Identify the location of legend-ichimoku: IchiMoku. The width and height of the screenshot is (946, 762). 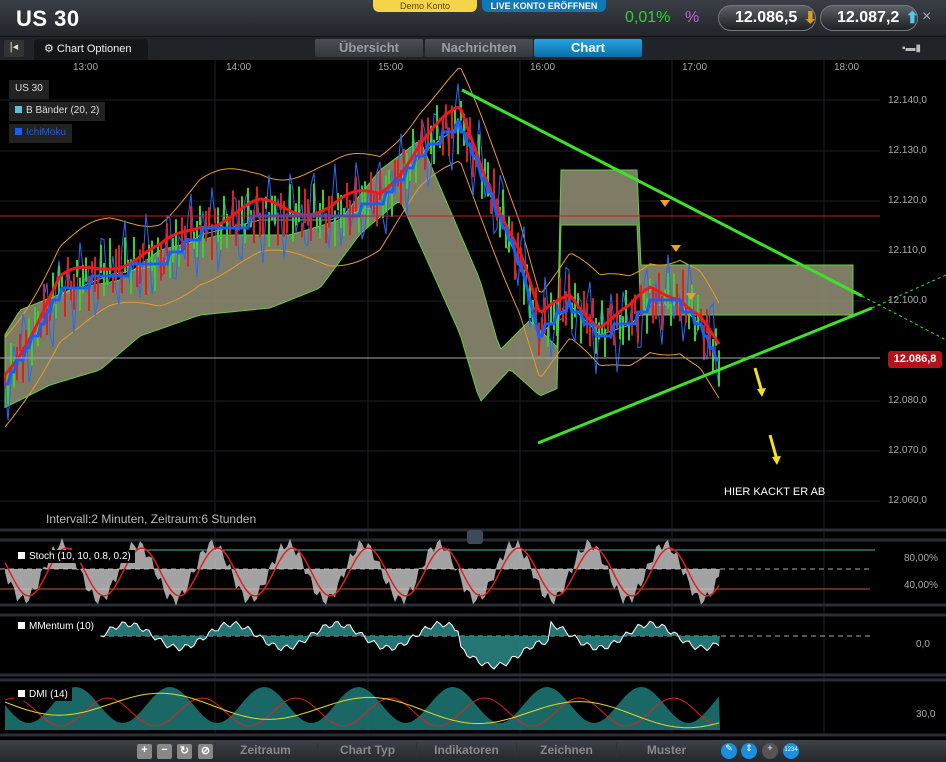
(41, 133).